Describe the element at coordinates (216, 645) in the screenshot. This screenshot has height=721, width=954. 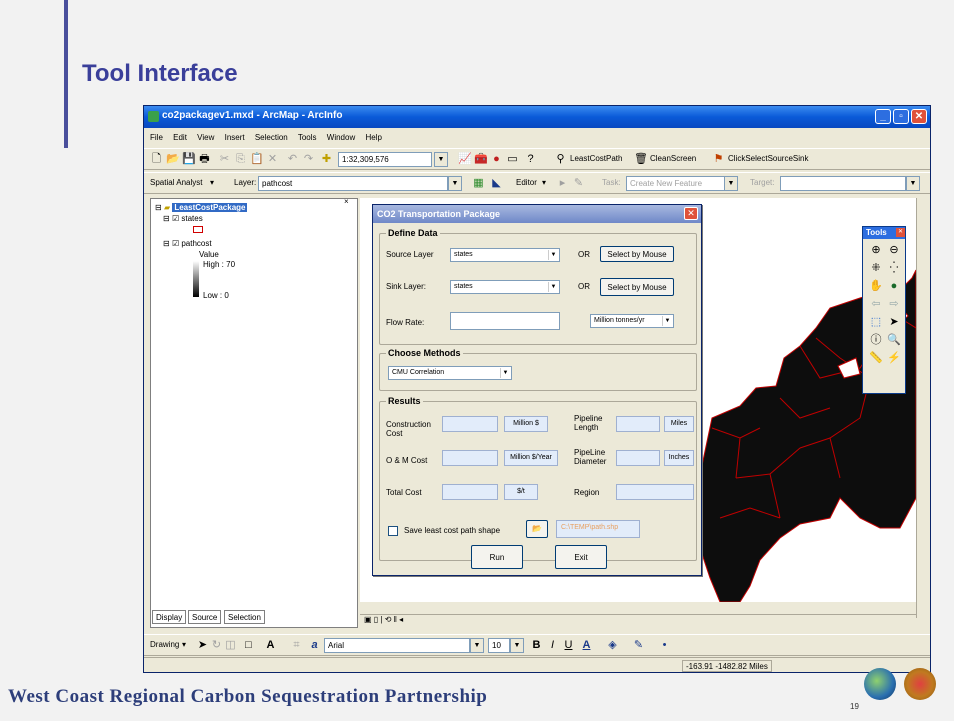
I see `rotate-icon: ↻` at that location.